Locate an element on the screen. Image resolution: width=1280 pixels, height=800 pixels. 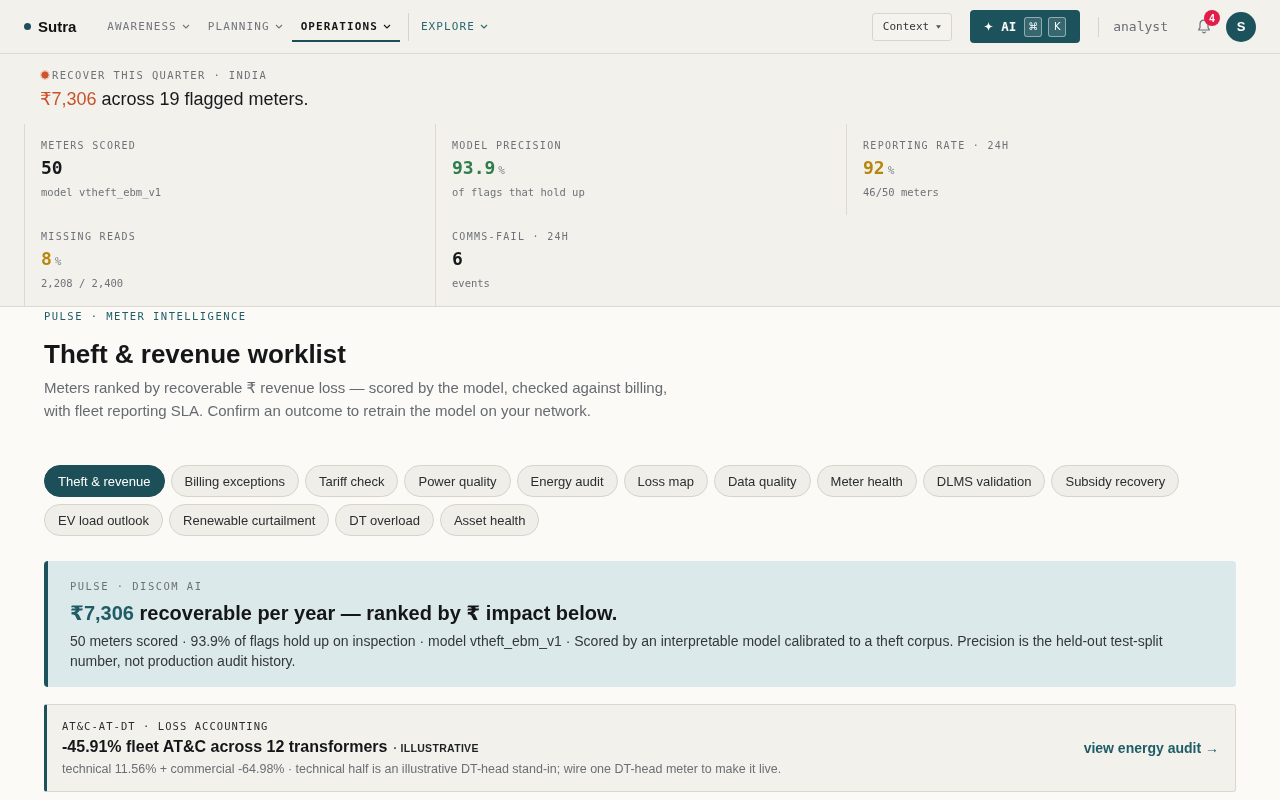
insight-text: 50 meters scored · 93.9% of flags hold up on inspection · model vtheft_ebm_v1 · Scored by an interpretable model calibrated to a theft corpus. Precision is the held-out test-split number, not production audit history. is located at coordinates (617, 651).